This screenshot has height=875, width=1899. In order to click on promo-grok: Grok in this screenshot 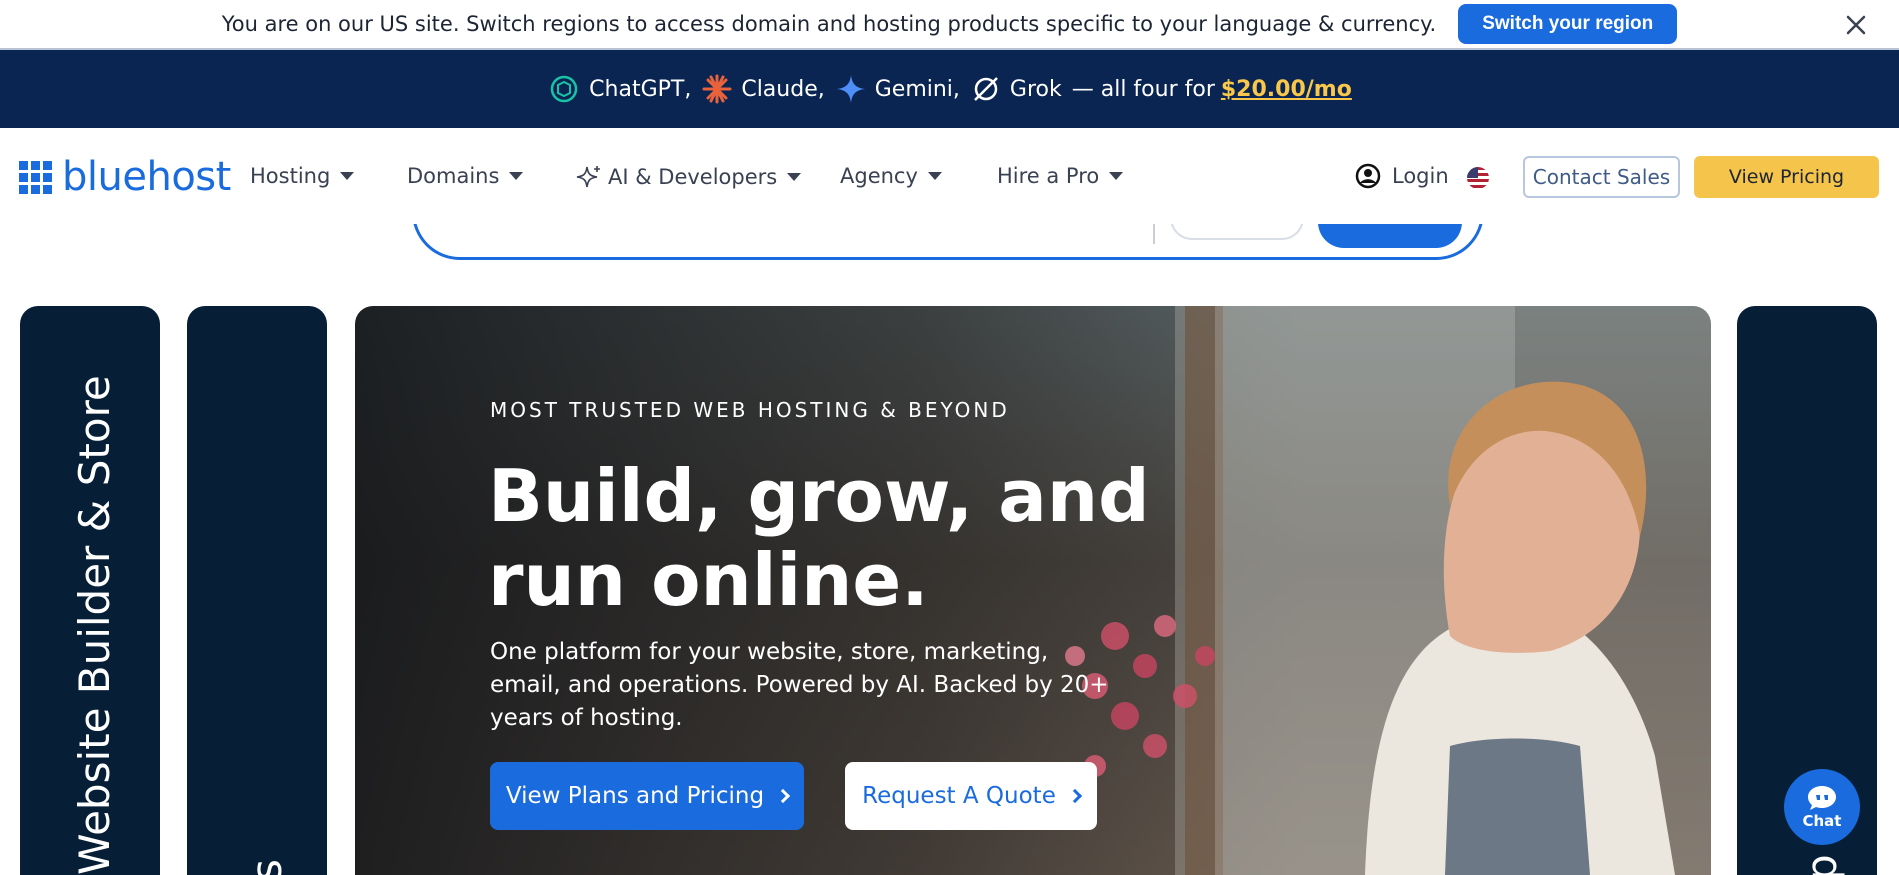, I will do `click(1016, 89)`.